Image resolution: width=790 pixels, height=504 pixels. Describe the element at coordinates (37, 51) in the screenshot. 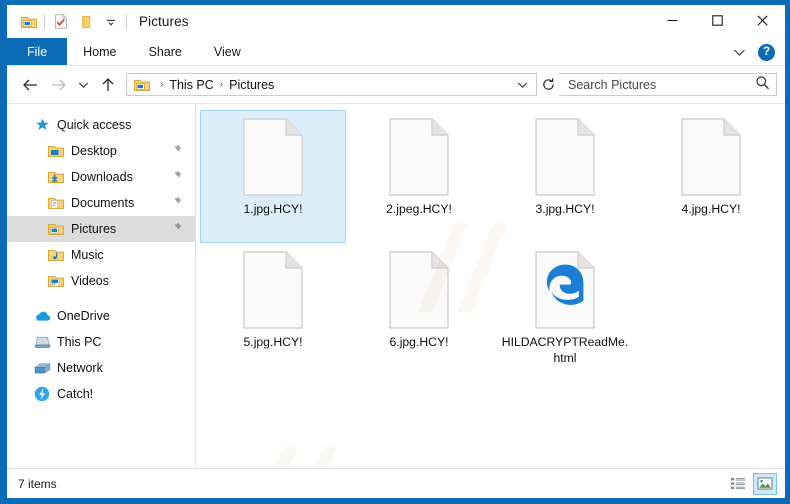

I see `tab-file: File` at that location.